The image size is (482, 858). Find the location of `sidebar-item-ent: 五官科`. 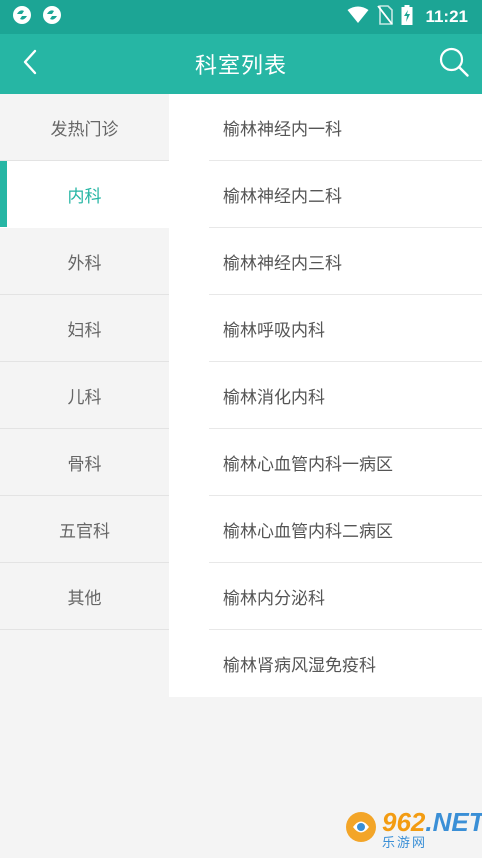

sidebar-item-ent: 五官科 is located at coordinates (84, 529).